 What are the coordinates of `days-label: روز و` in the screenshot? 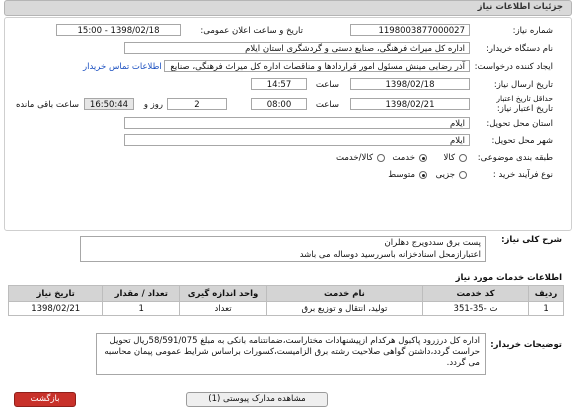 It's located at (153, 105).